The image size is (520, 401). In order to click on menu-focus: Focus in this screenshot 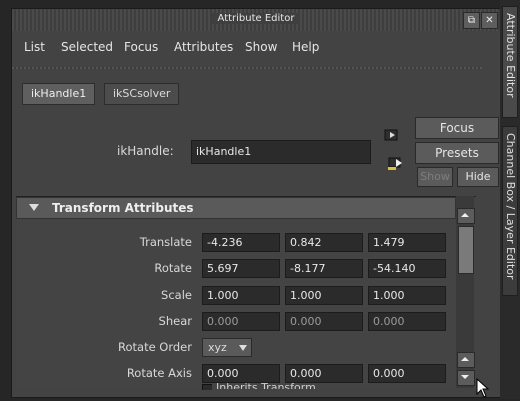, I will do `click(141, 47)`.